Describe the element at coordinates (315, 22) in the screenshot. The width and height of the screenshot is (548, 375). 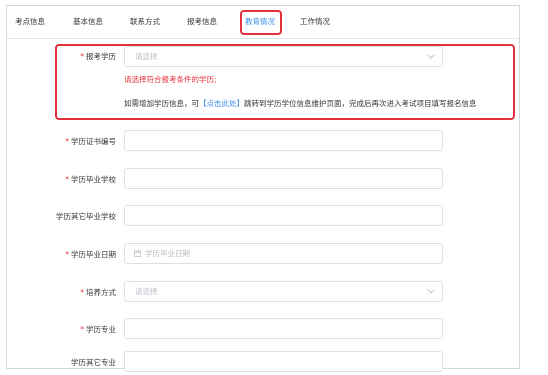
I see `tab-work: 工作情况` at that location.